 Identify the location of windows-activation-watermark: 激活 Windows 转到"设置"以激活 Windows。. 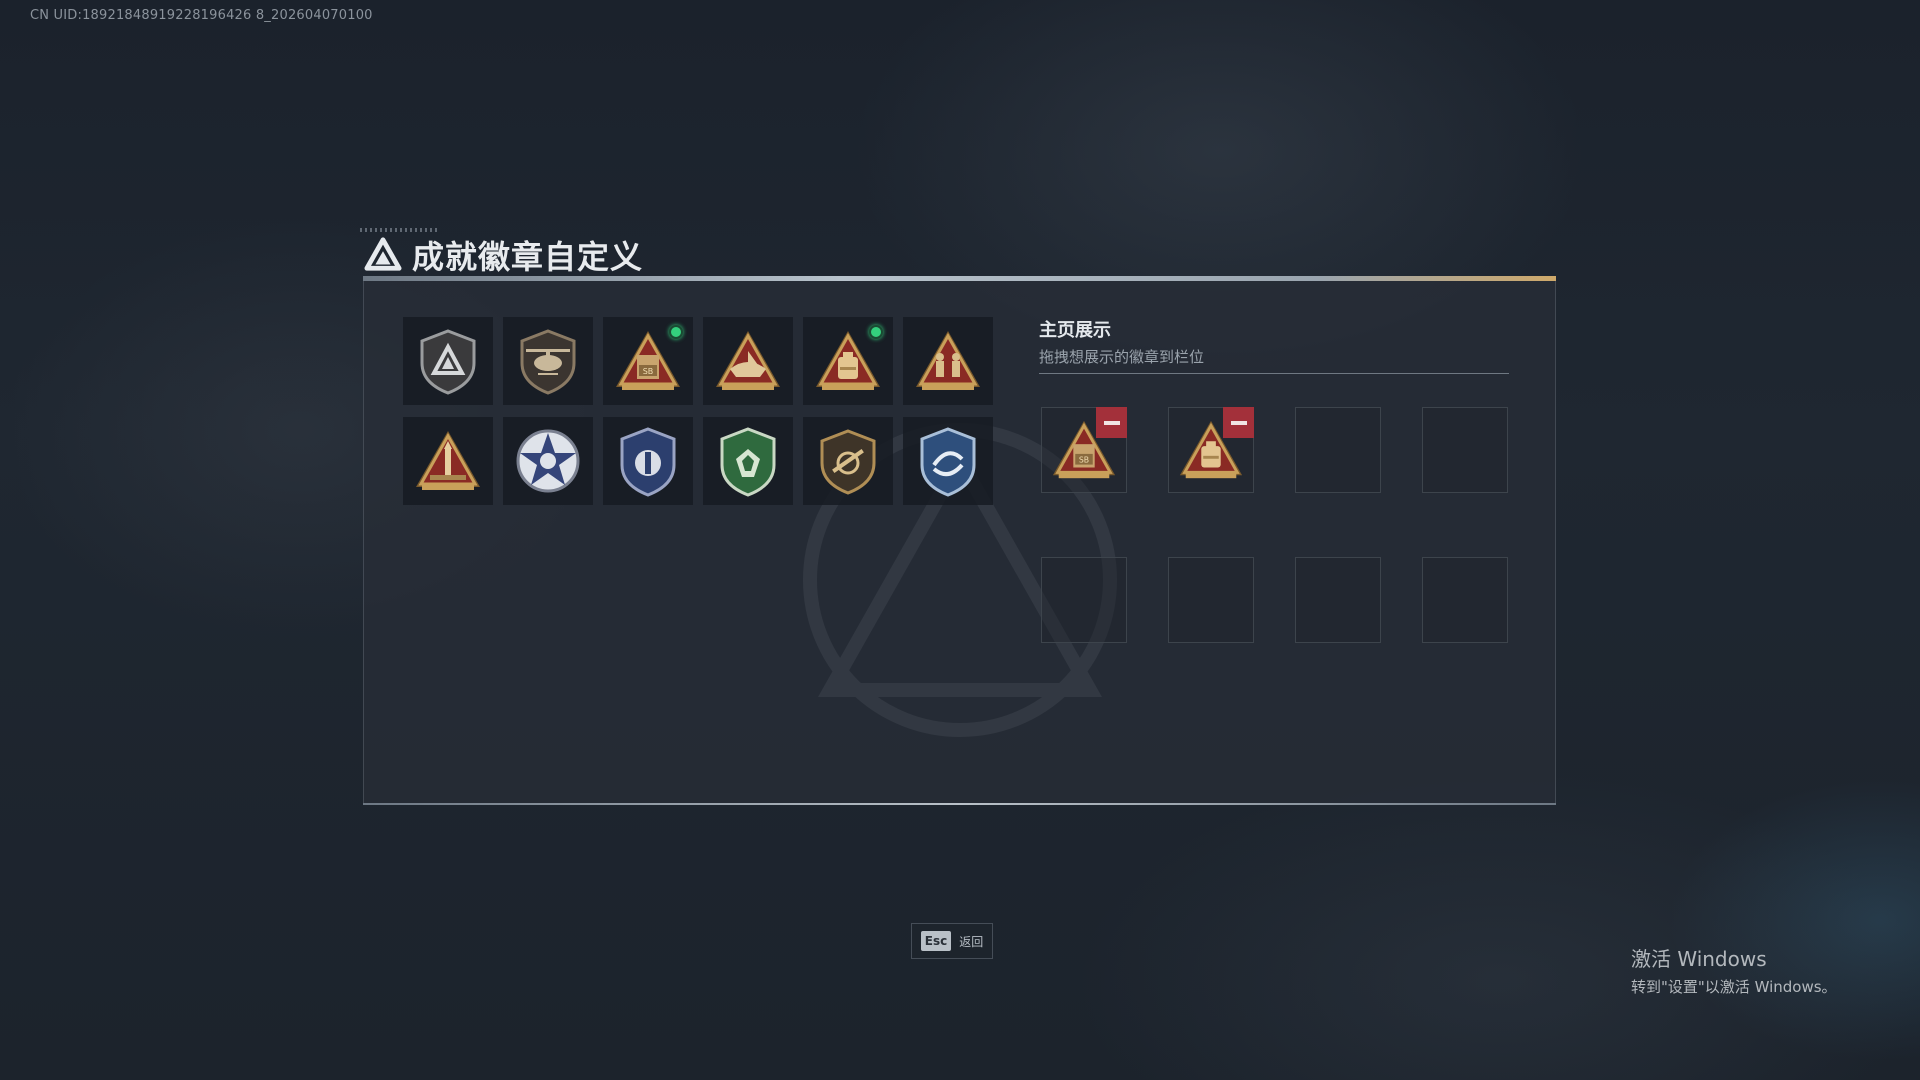
(1734, 970).